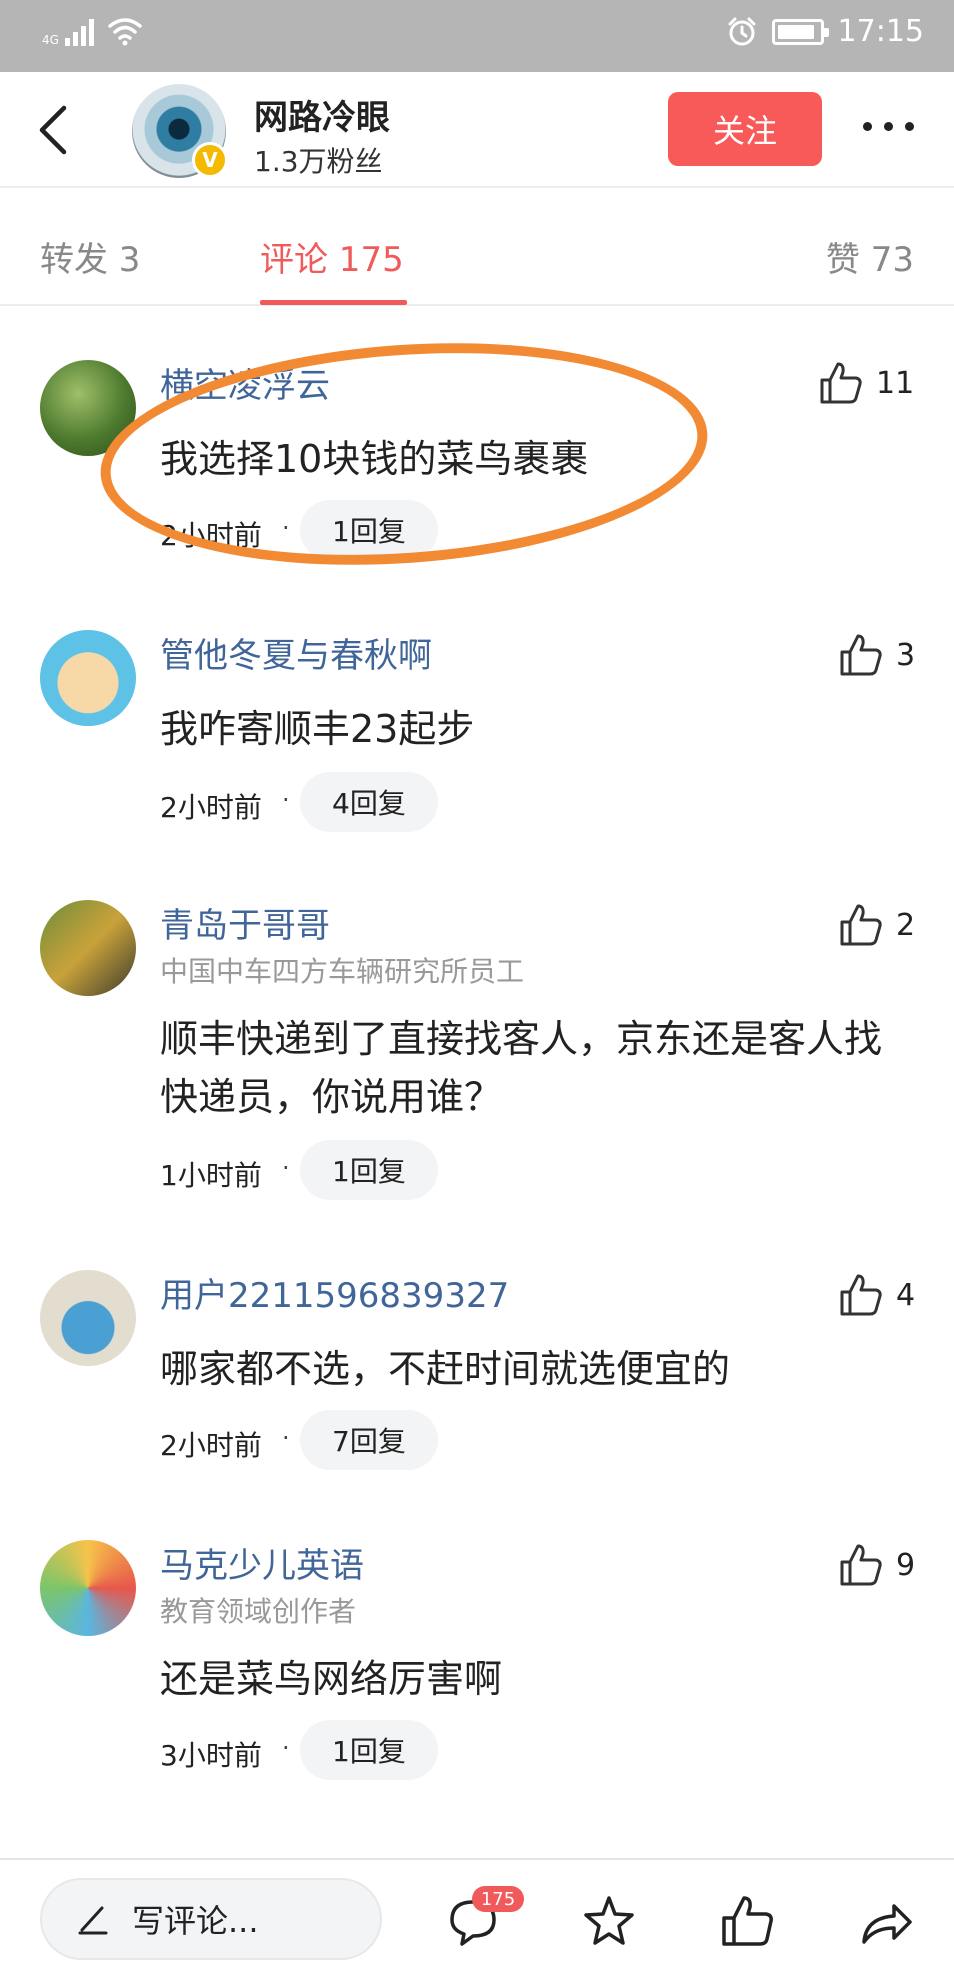 This screenshot has height=1979, width=954. I want to click on like-count: 2, so click(906, 925).